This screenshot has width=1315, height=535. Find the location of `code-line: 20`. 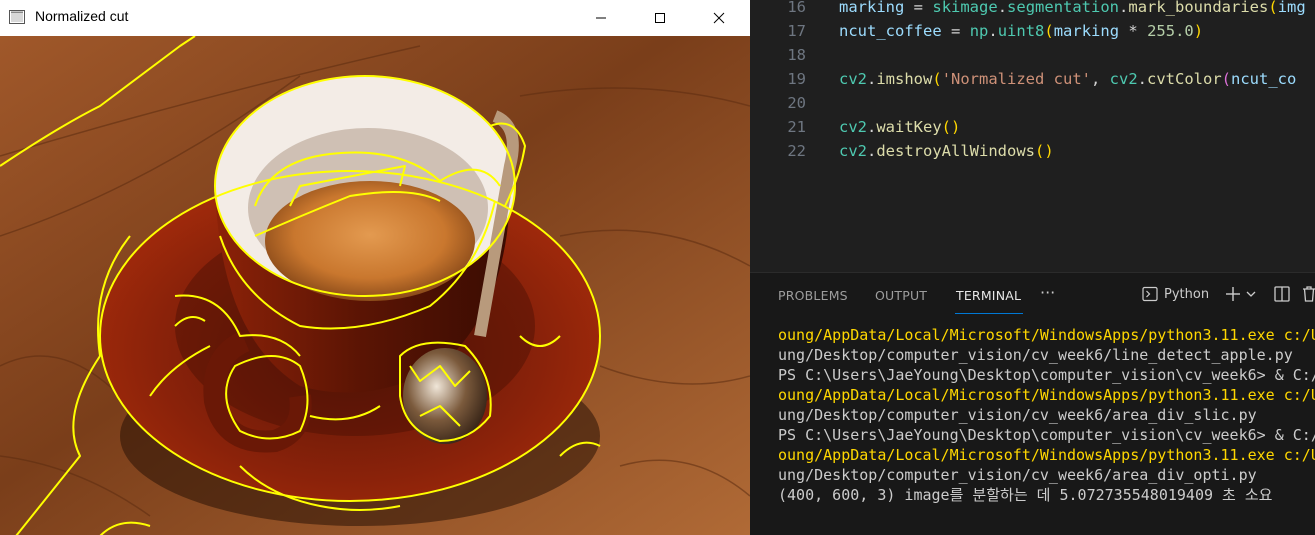

code-line: 20 is located at coordinates (1032, 103).